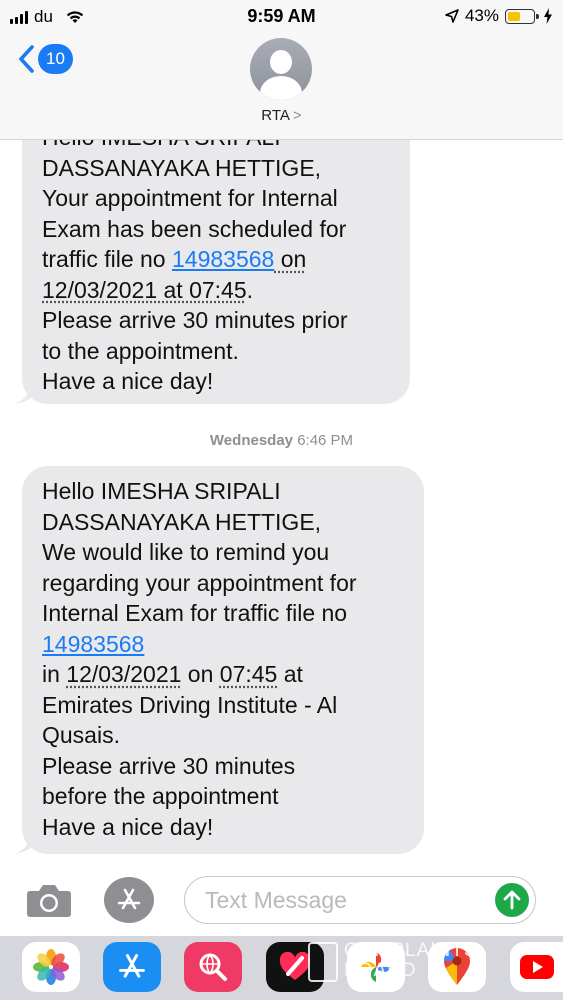 The height and width of the screenshot is (1000, 563). I want to click on message-text: traffic file no, so click(107, 259).